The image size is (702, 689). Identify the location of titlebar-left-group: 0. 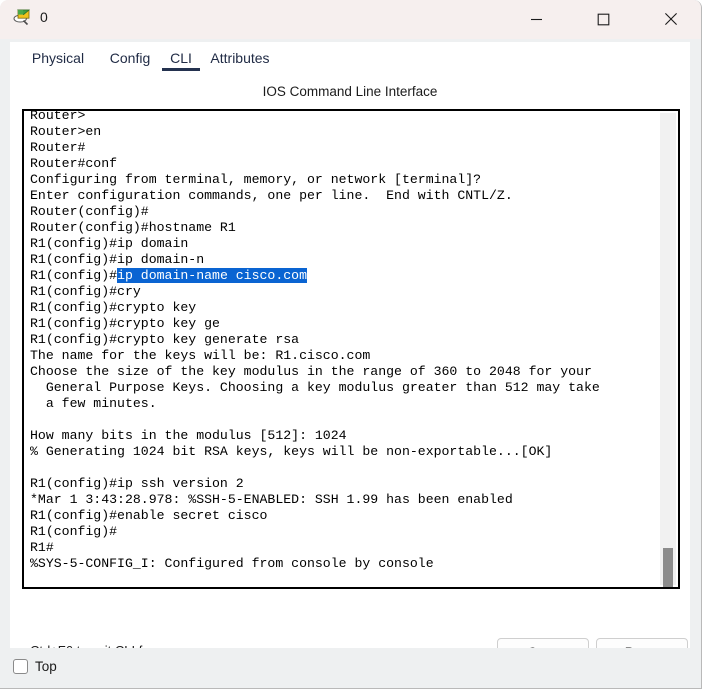
(30, 17).